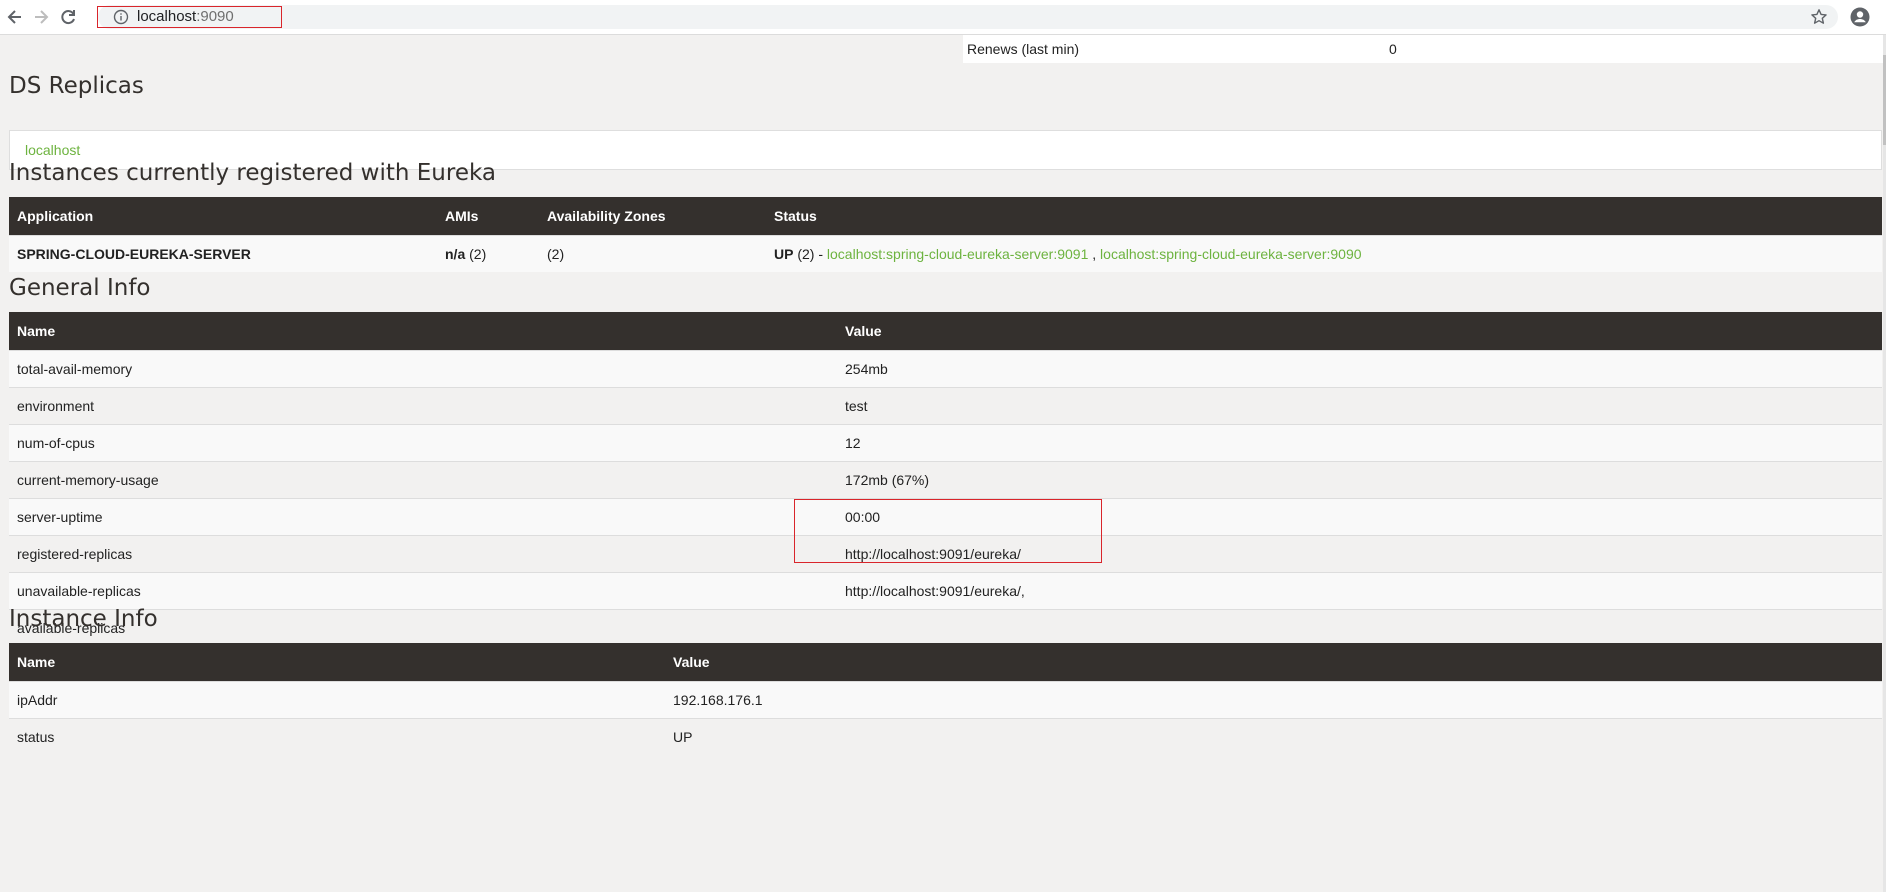 Image resolution: width=1886 pixels, height=892 pixels. I want to click on info-value: http://localhost:9091/eureka/,, so click(1359, 591).